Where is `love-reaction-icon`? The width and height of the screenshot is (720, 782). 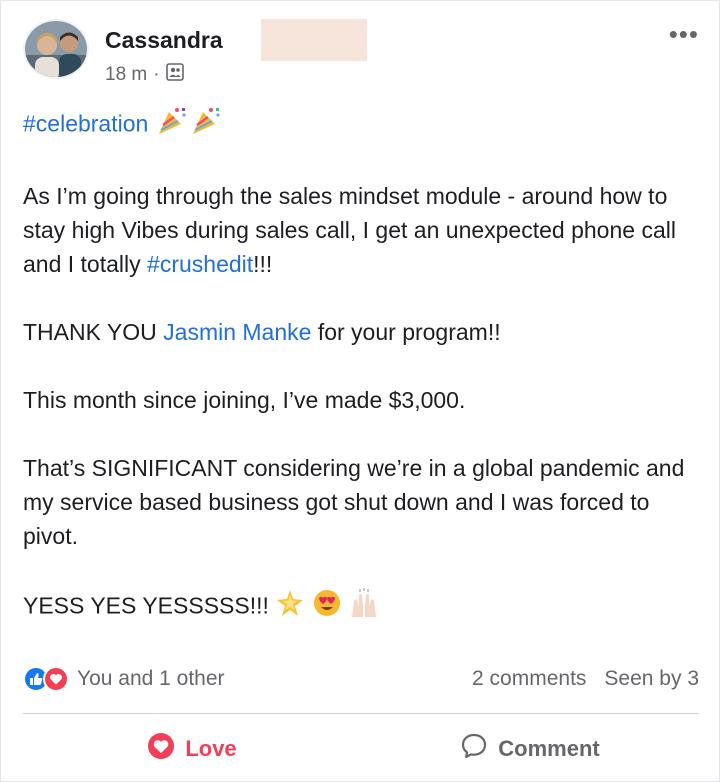 love-reaction-icon is located at coordinates (56, 679).